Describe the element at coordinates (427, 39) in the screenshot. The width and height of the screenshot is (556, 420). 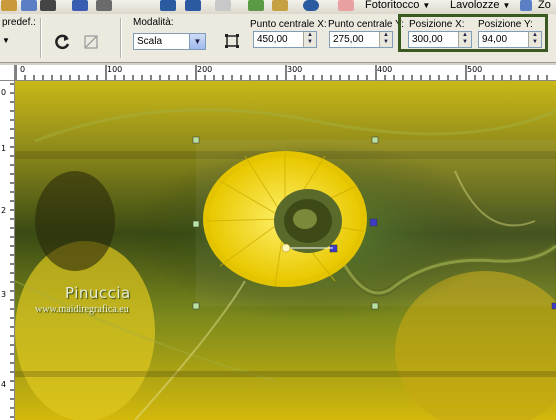
I see `position-x-value: 300,00` at that location.